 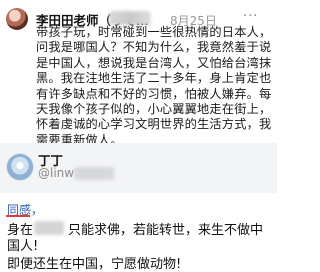 I want to click on comment-line1-end: 只能求佛，若能转世，来生不做中, so click(x=166, y=230).